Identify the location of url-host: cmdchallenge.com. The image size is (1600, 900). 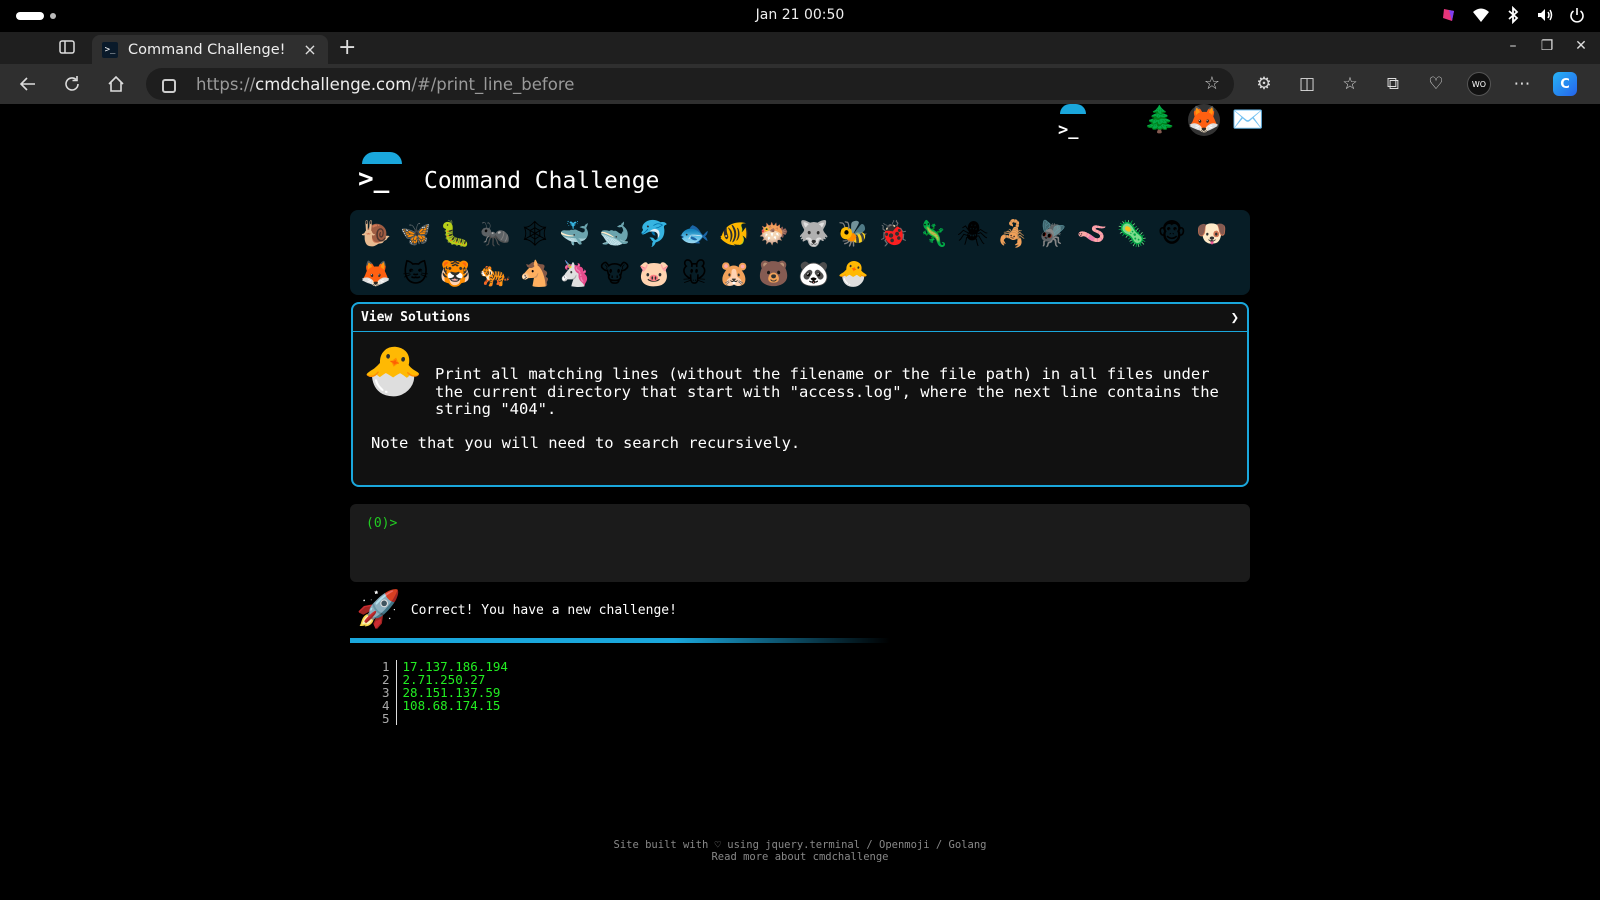
(333, 84).